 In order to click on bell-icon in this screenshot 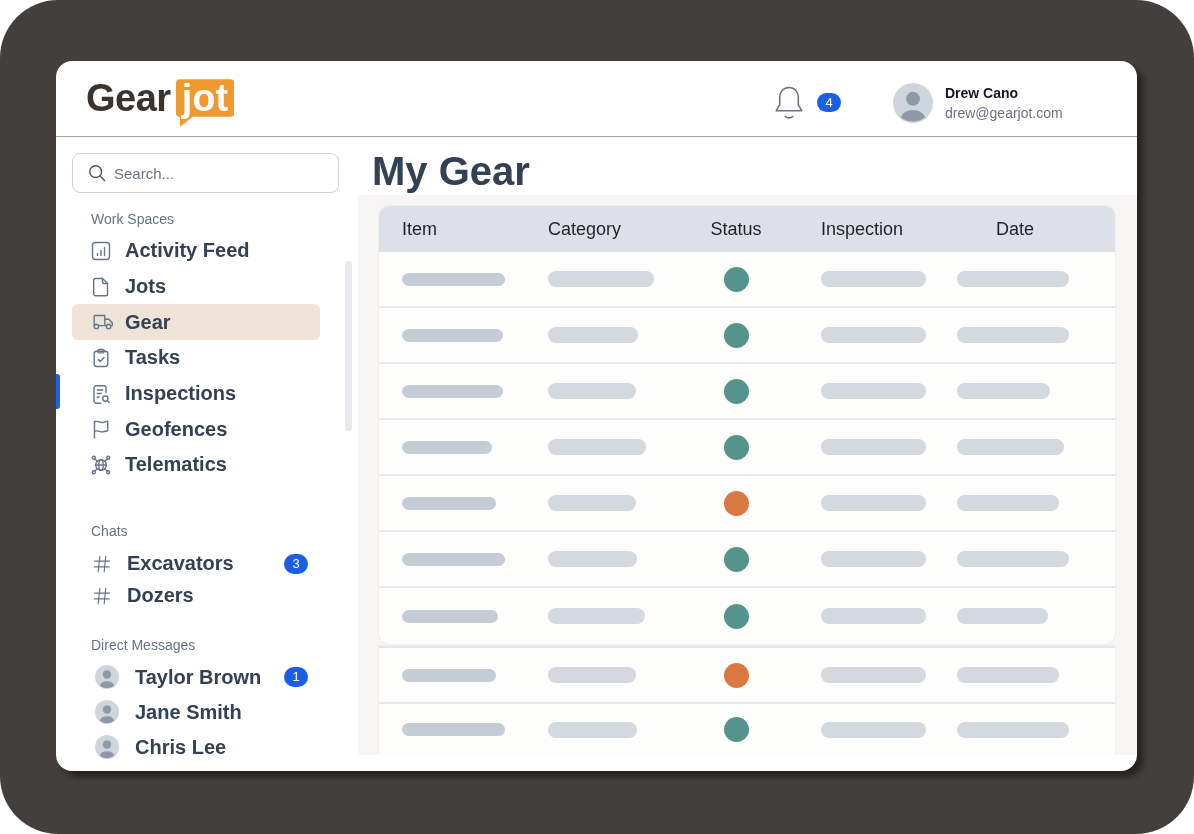, I will do `click(789, 102)`.